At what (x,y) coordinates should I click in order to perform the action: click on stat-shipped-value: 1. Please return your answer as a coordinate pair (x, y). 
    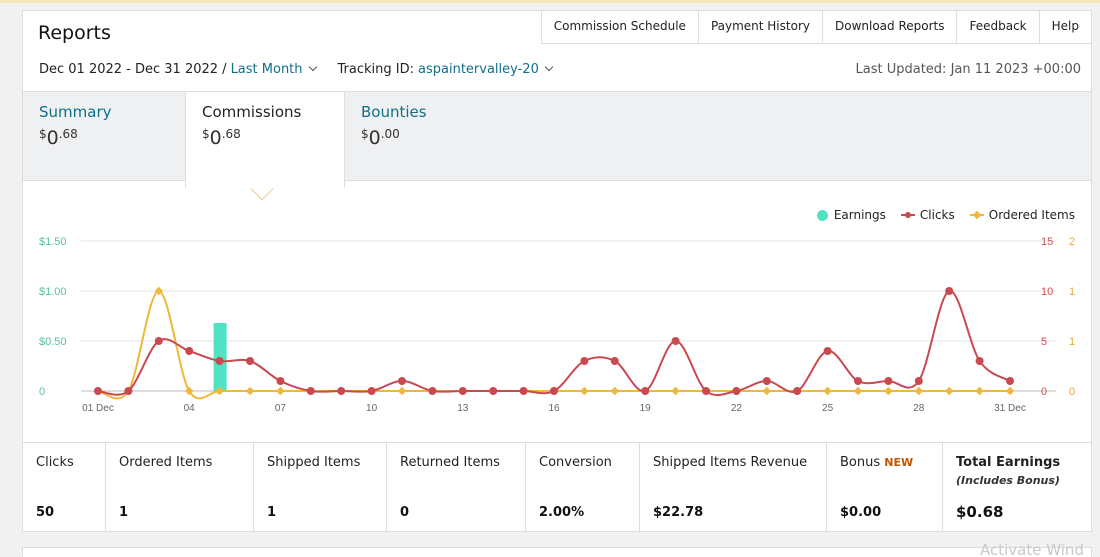
    Looking at the image, I should click on (272, 512).